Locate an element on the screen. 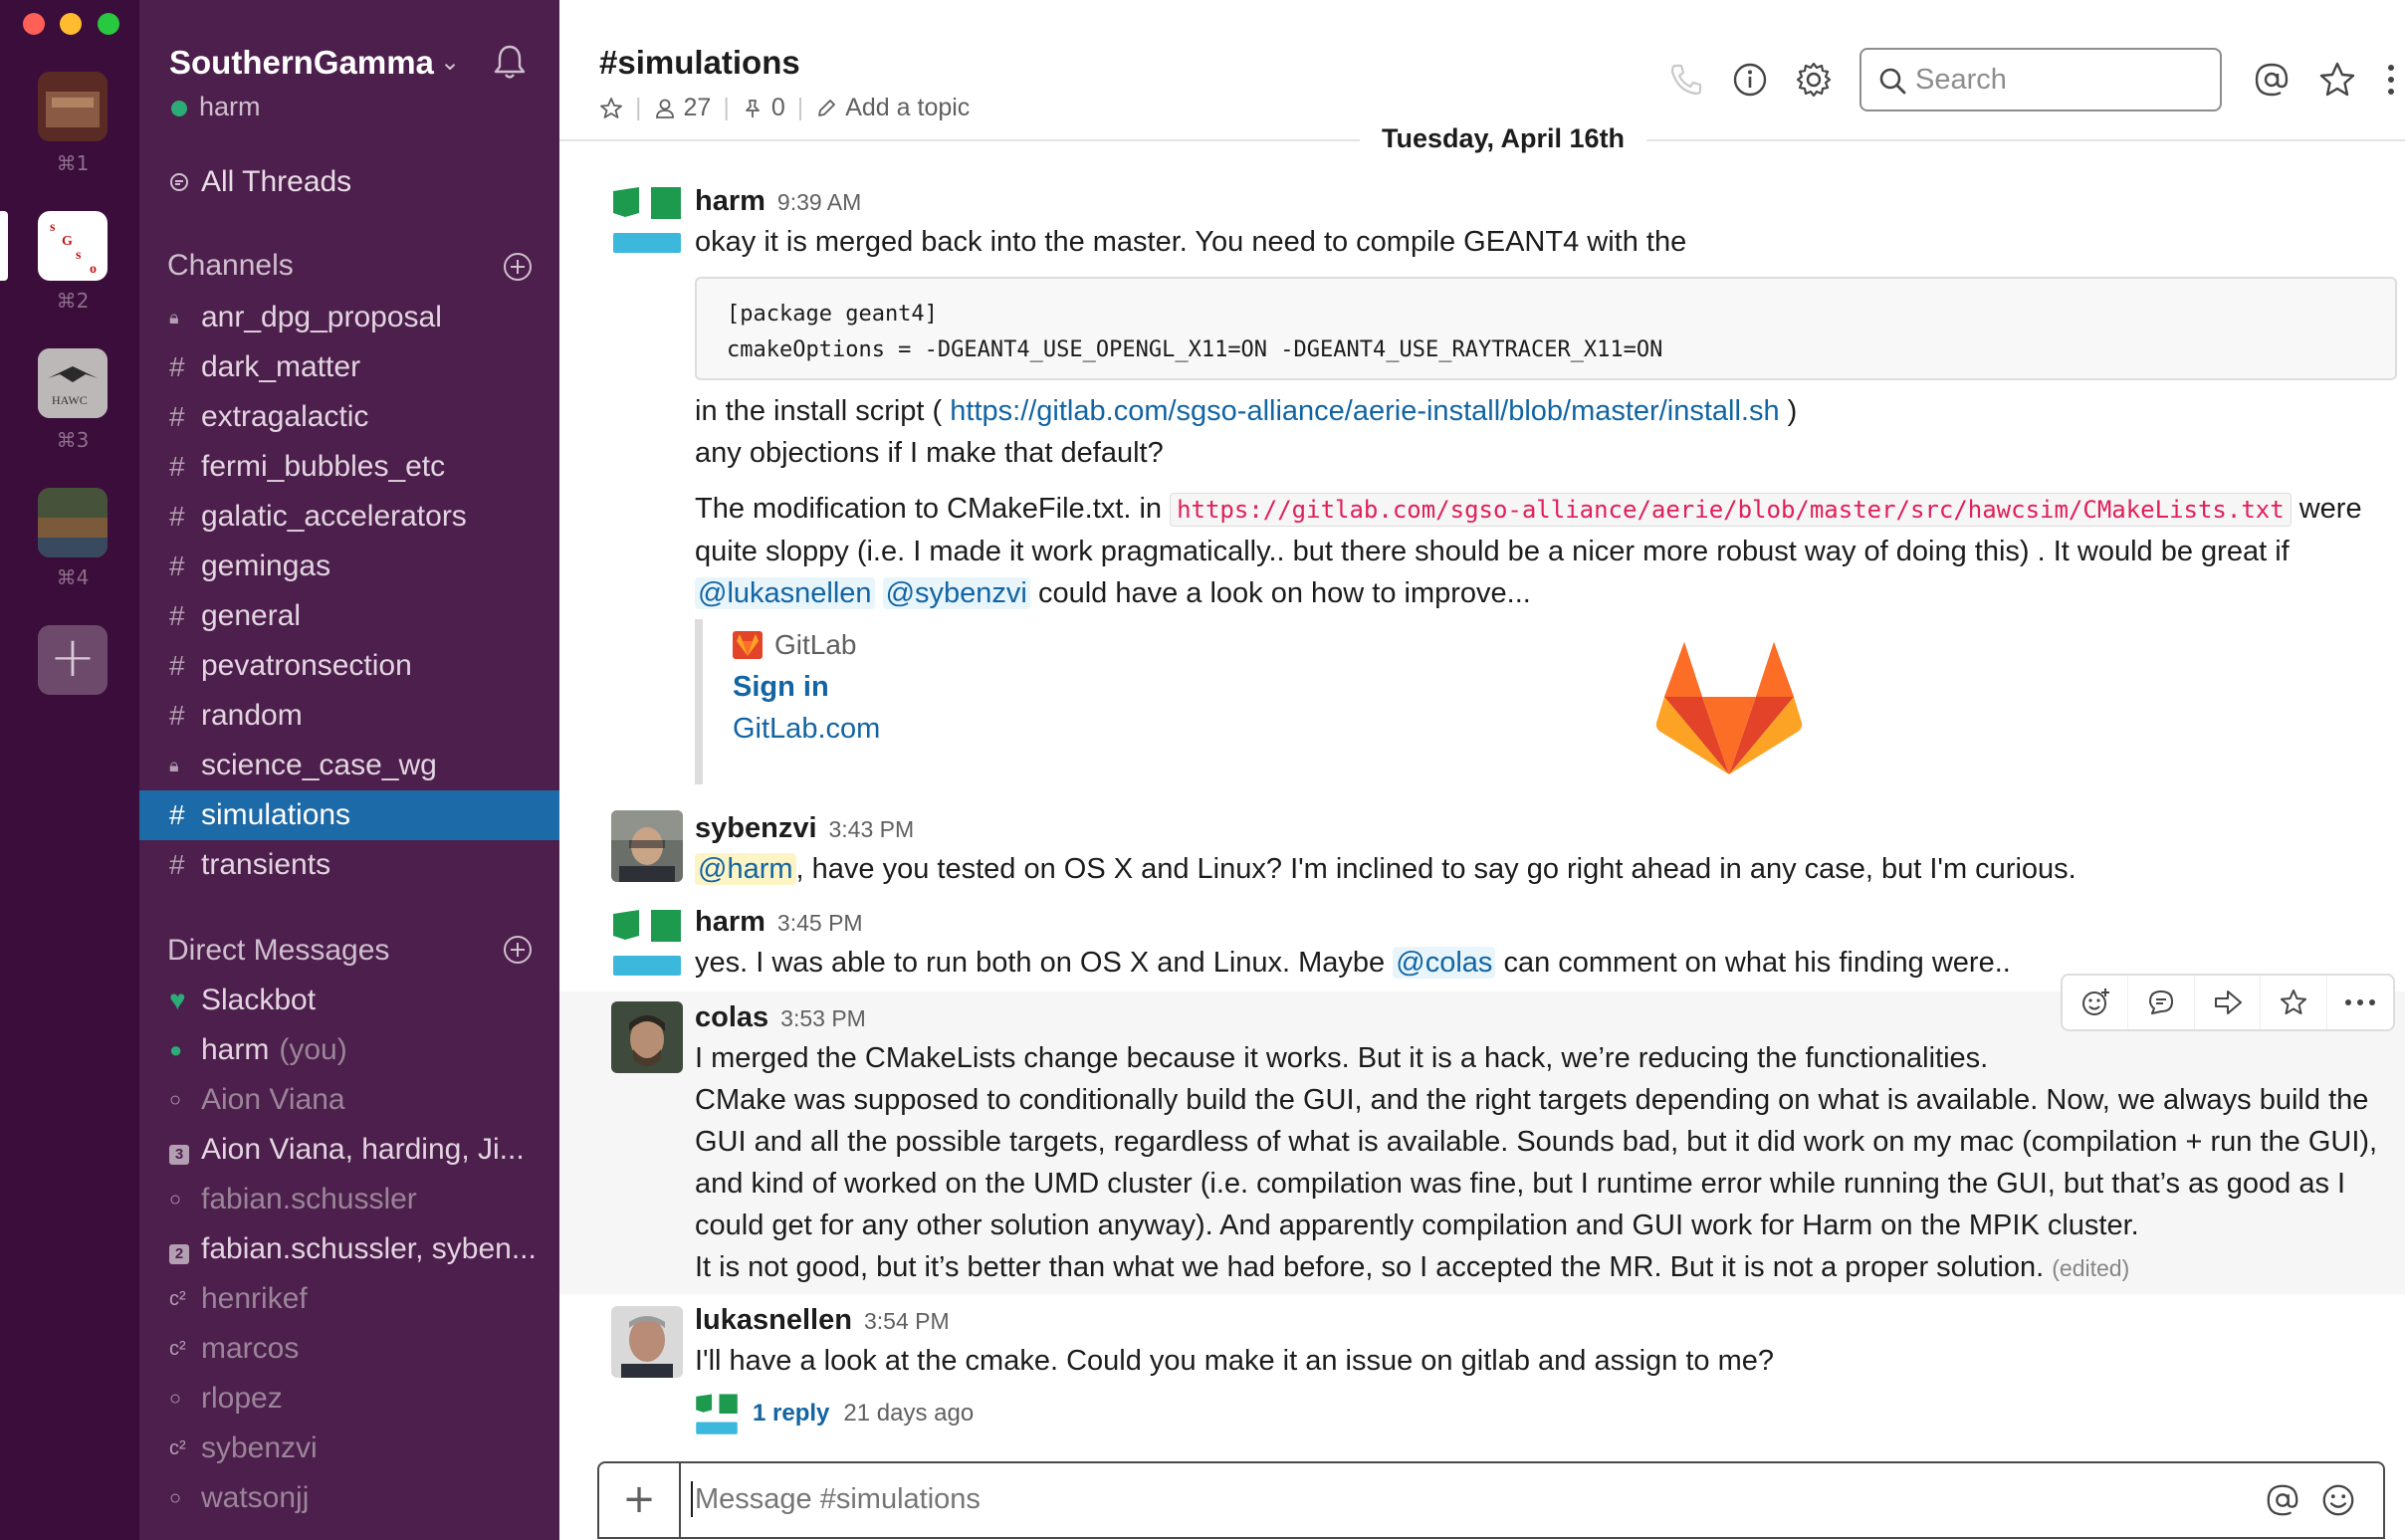 Image resolution: width=2405 pixels, height=1540 pixels. workspace-2: sGso is located at coordinates (73, 246).